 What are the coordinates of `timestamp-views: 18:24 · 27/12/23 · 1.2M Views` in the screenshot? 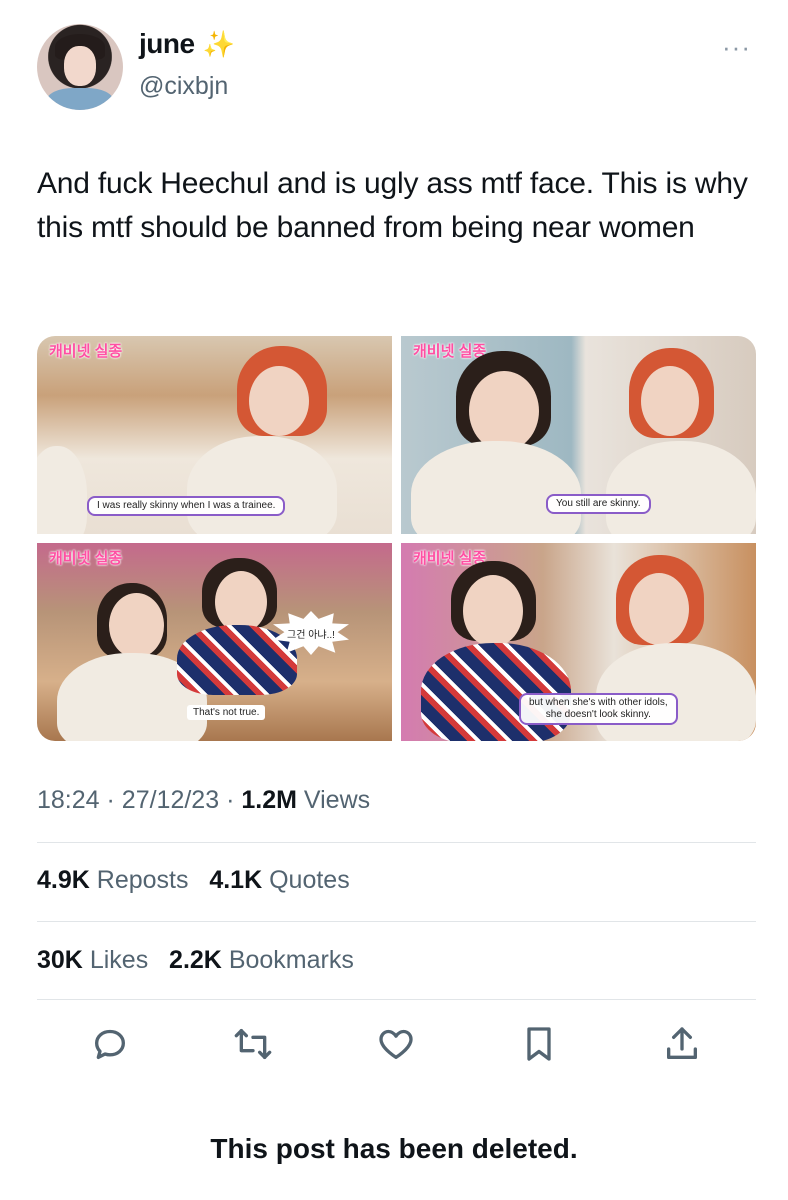 It's located at (203, 800).